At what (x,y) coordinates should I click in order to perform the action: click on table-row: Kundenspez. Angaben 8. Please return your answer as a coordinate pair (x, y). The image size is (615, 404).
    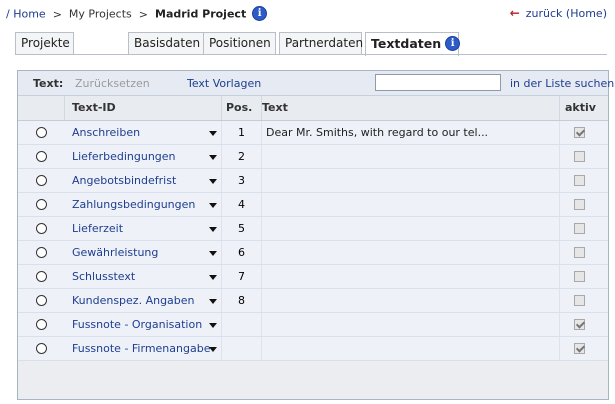
    Looking at the image, I should click on (313, 301).